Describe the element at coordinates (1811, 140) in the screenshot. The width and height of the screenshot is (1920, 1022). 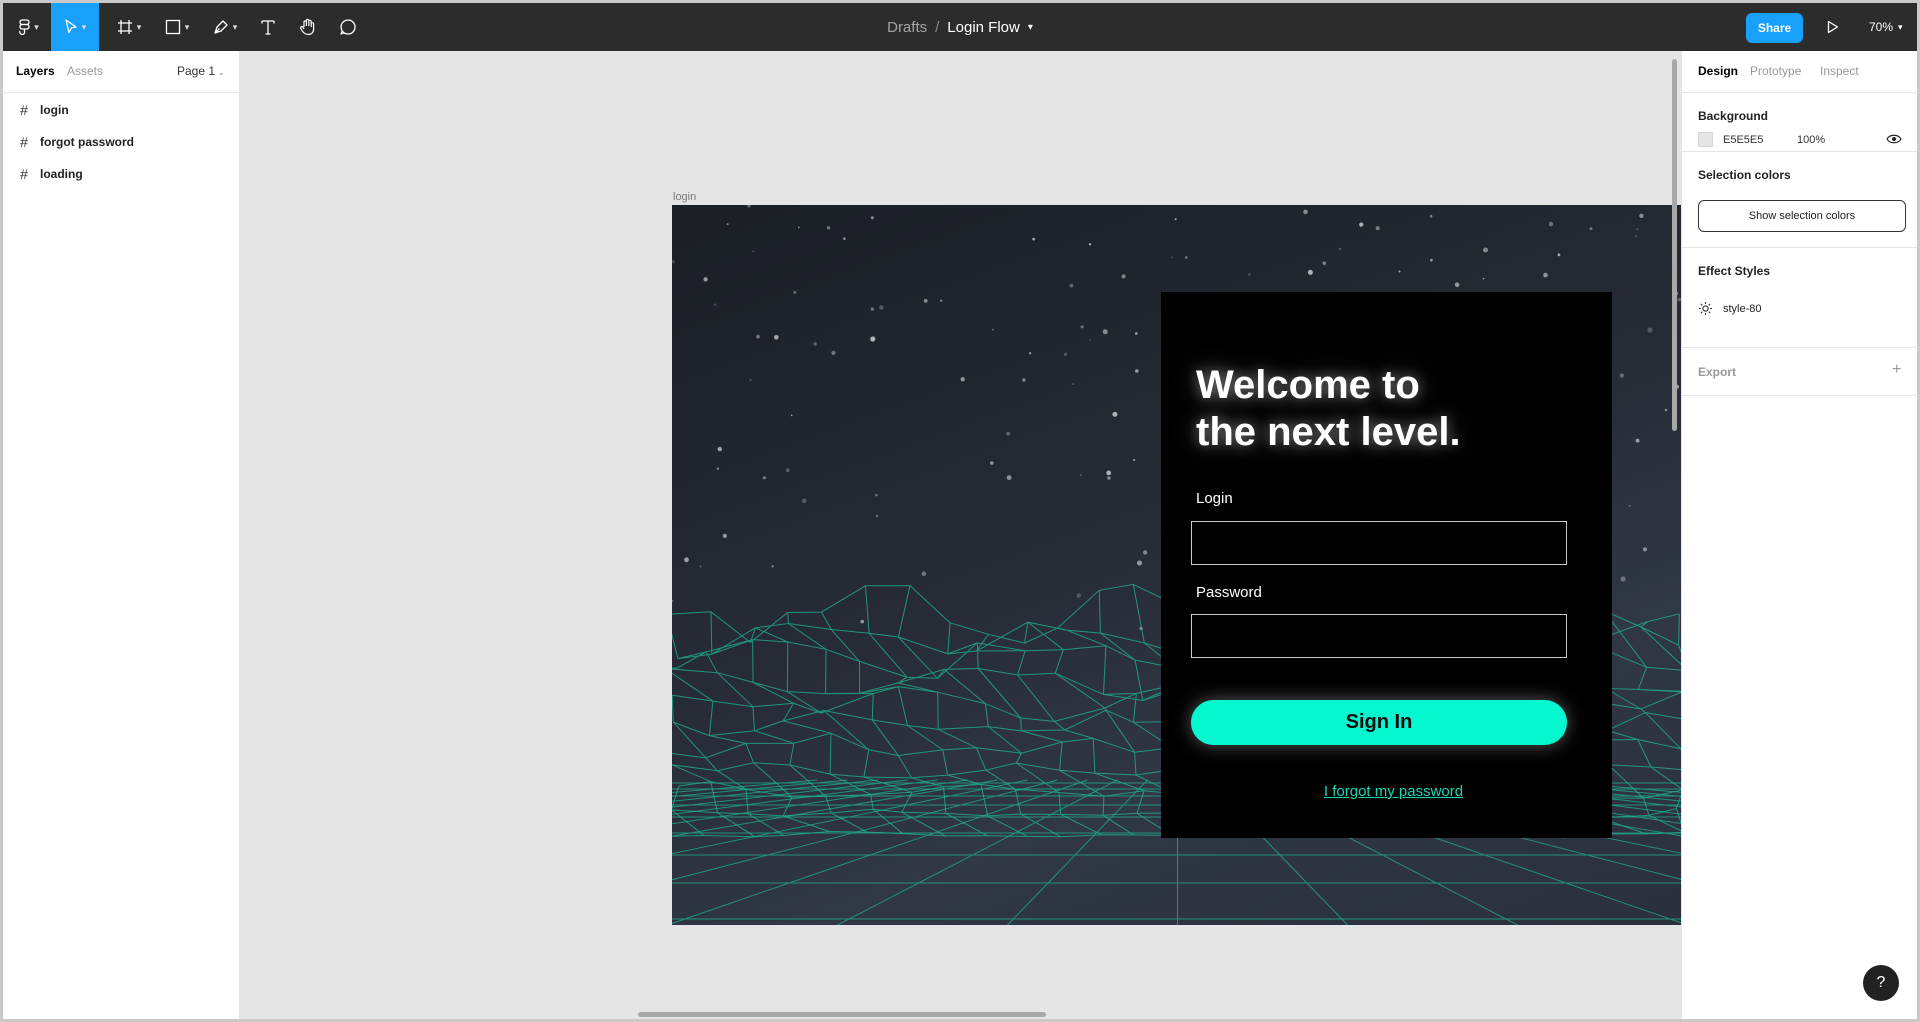
I see `background-opacity: 100%` at that location.